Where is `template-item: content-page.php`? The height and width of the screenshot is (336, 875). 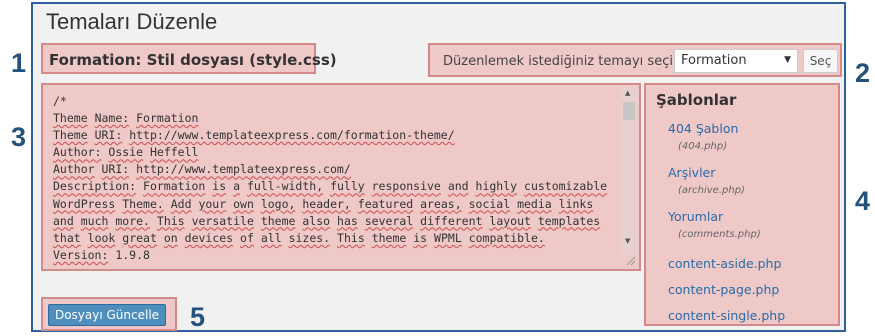 template-item: content-page.php is located at coordinates (723, 289).